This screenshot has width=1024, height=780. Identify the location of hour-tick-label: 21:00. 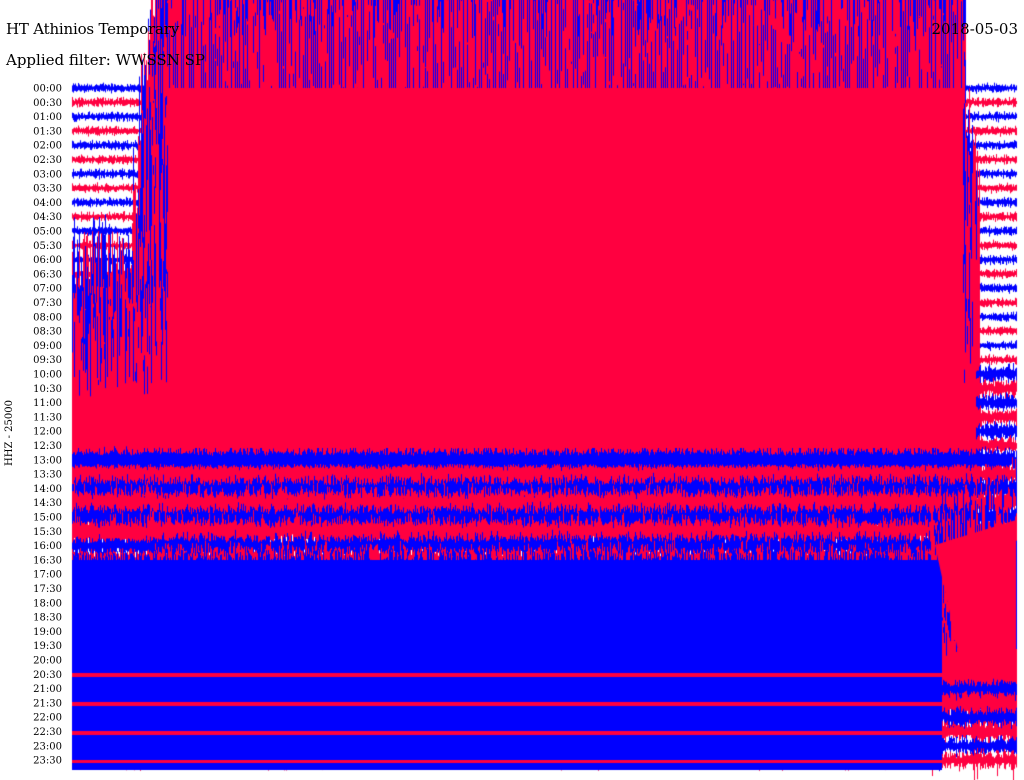
(47, 689).